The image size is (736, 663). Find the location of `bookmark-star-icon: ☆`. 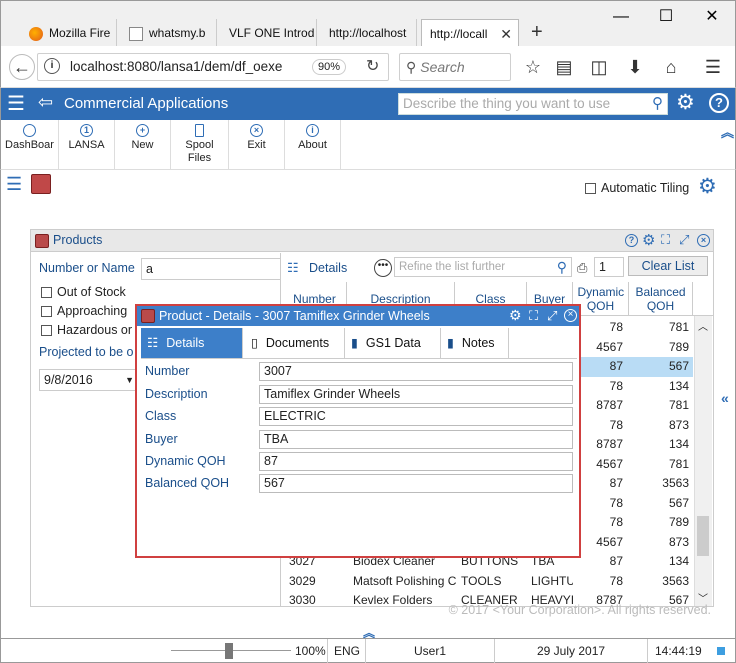

bookmark-star-icon: ☆ is located at coordinates (533, 67).